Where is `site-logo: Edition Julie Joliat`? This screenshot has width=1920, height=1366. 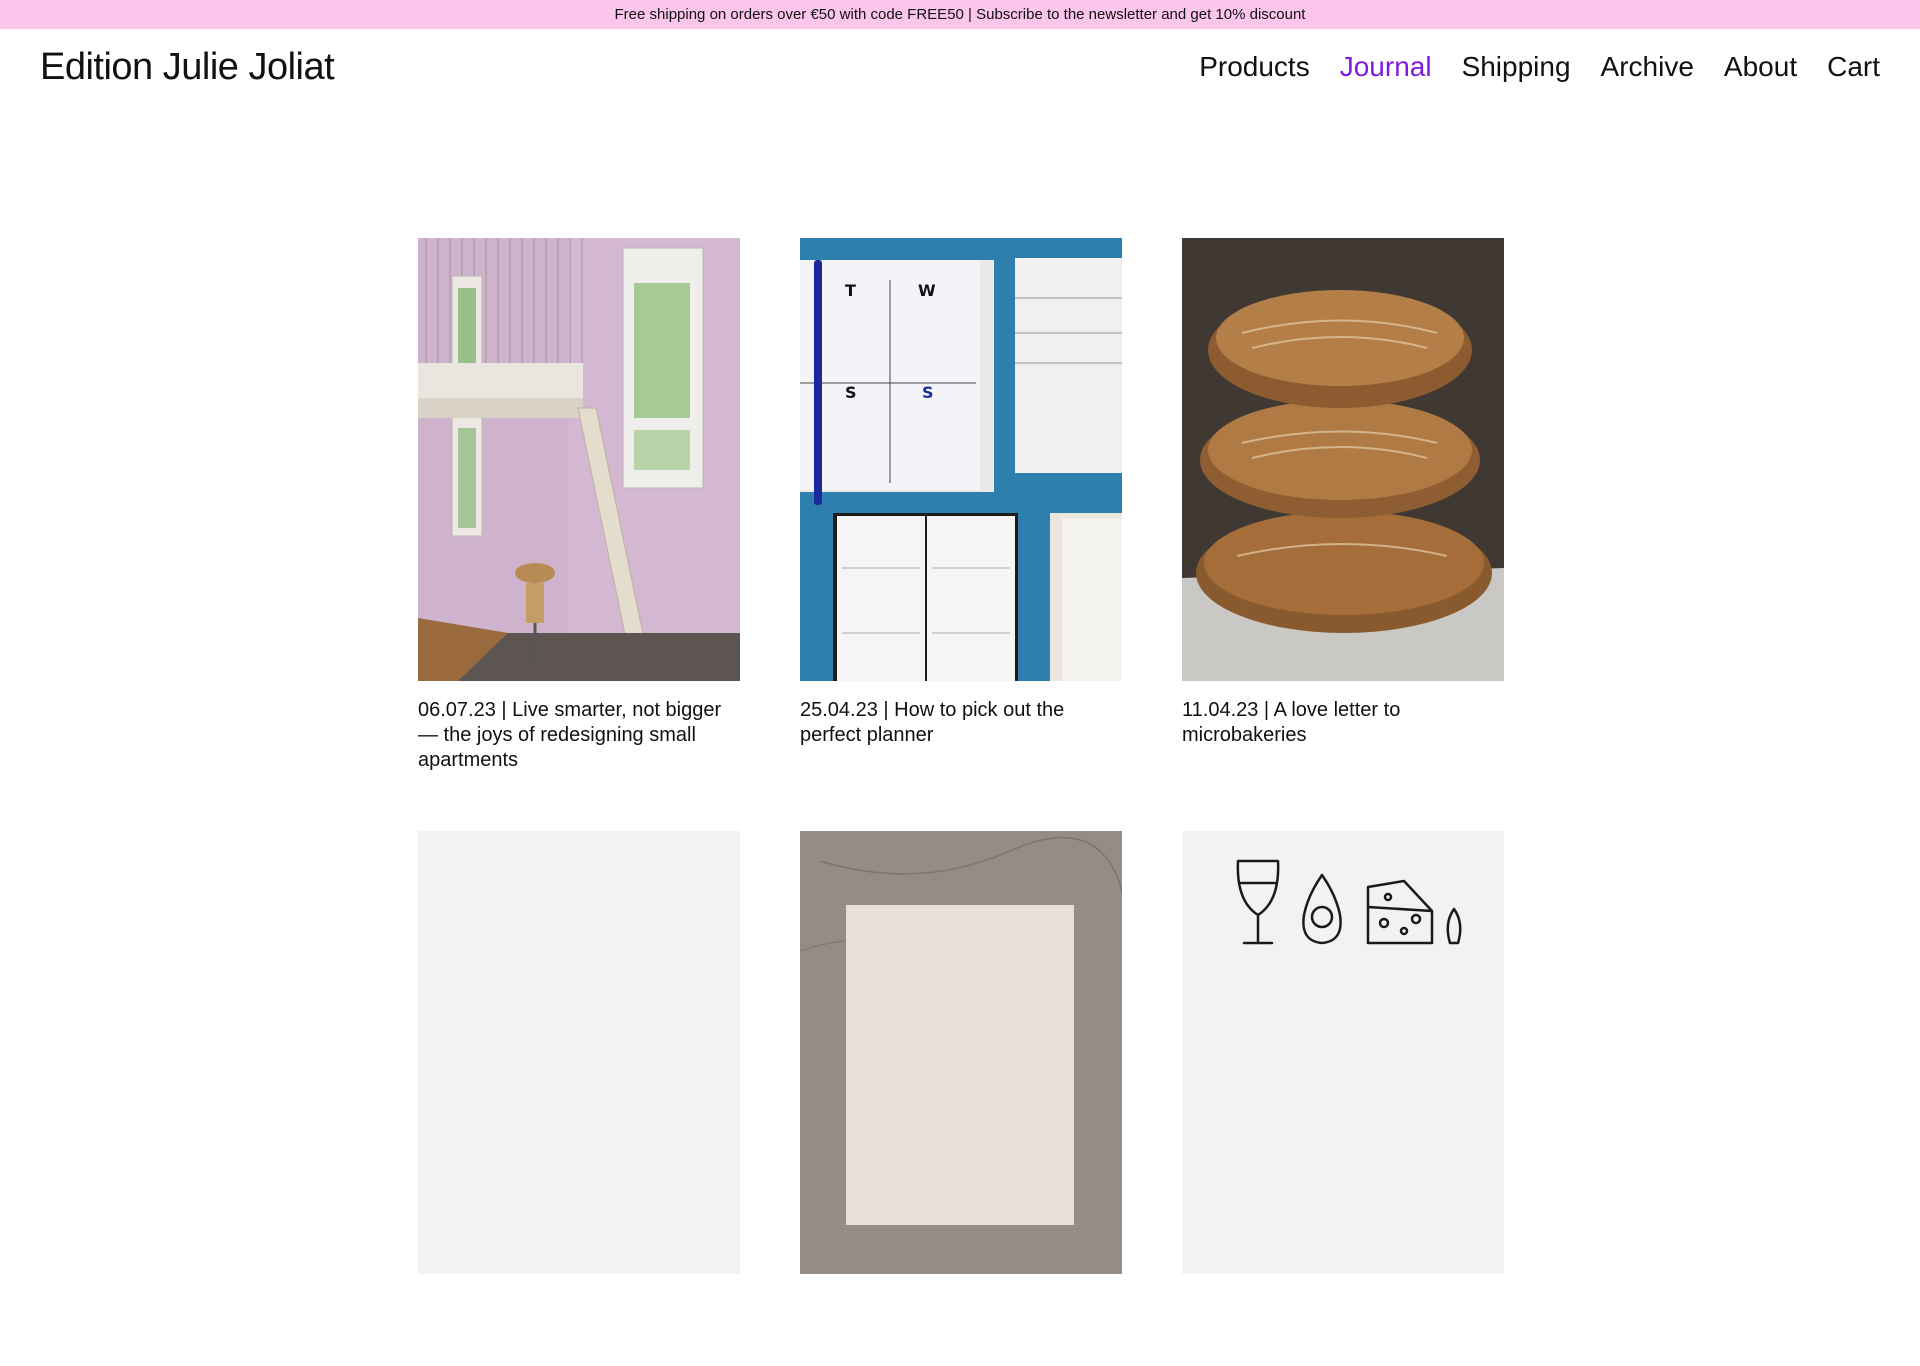
site-logo: Edition Julie Joliat is located at coordinates (187, 67).